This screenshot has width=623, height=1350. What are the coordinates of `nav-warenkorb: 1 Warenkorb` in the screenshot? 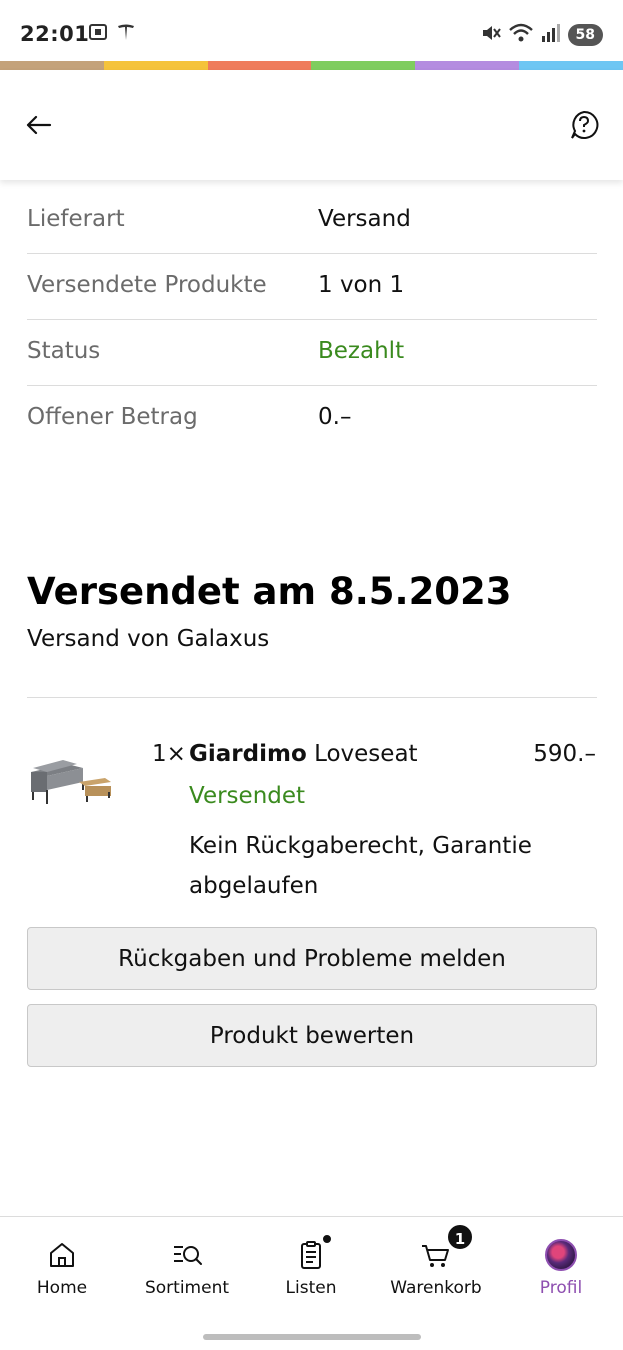 It's located at (436, 1260).